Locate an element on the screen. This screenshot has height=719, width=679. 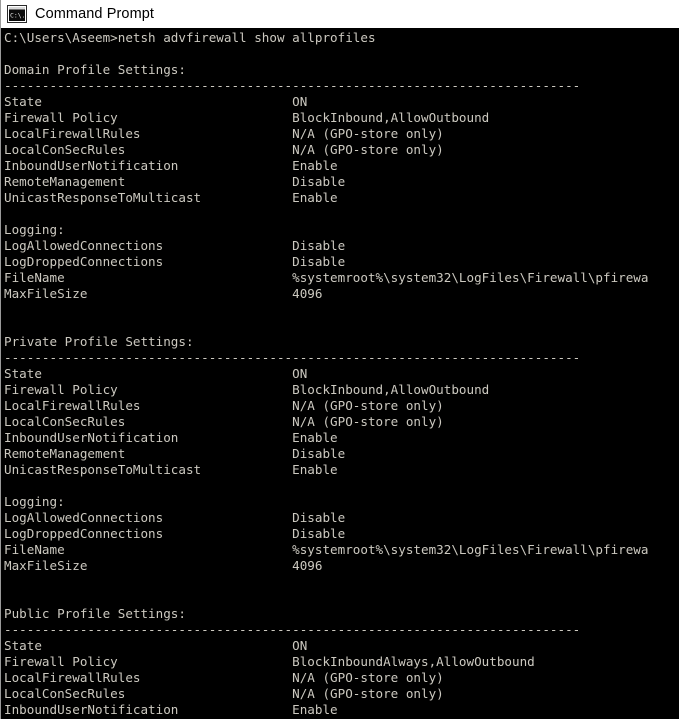
svg-text: C:\. is located at coordinates (17, 15).